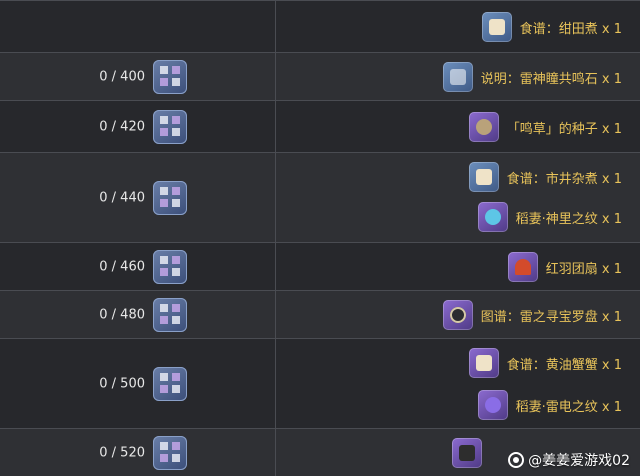 Image resolution: width=640 pixels, height=476 pixels. I want to click on left-column: 0 / 480, so click(138, 314).